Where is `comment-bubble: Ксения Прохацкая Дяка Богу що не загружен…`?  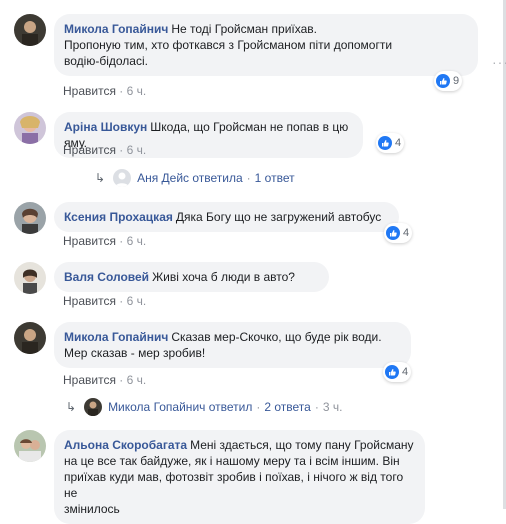
comment-bubble: Ксения Прохацкая Дяка Богу що не загружен… is located at coordinates (226, 217).